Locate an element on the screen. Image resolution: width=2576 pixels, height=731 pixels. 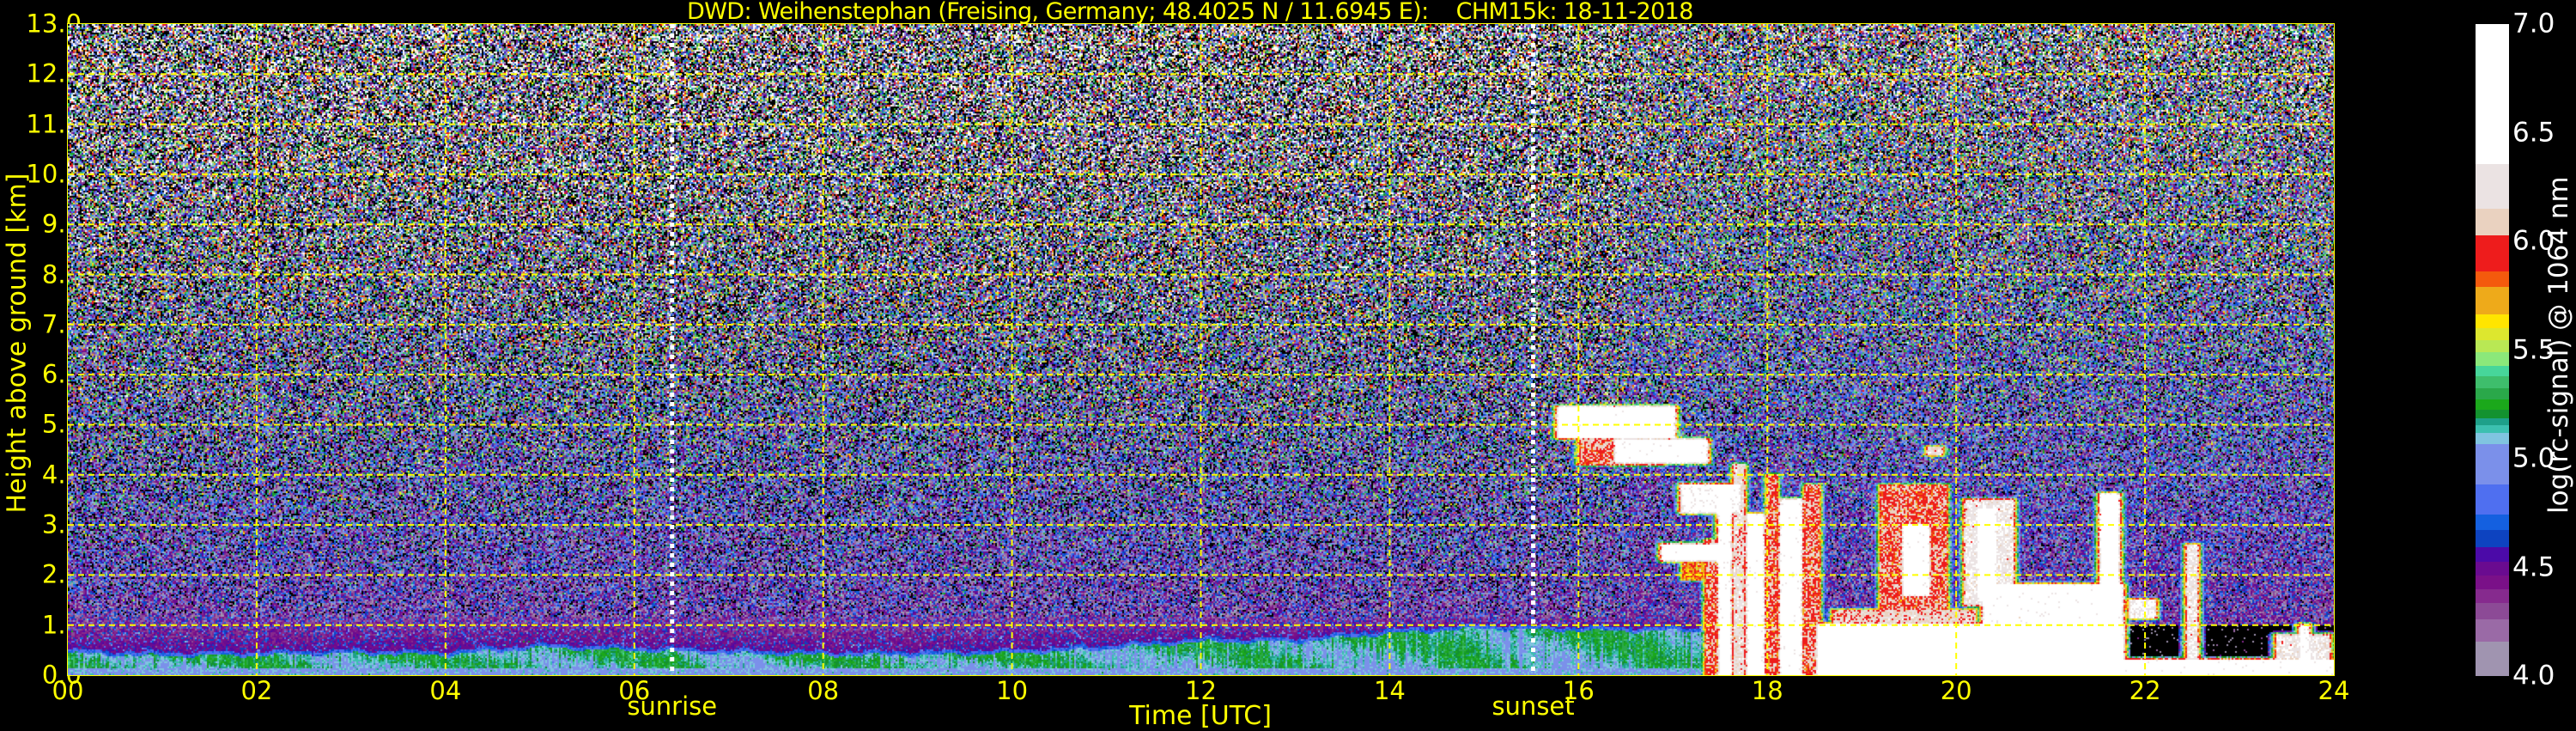
x-tick-label: 20 is located at coordinates (1956, 691).